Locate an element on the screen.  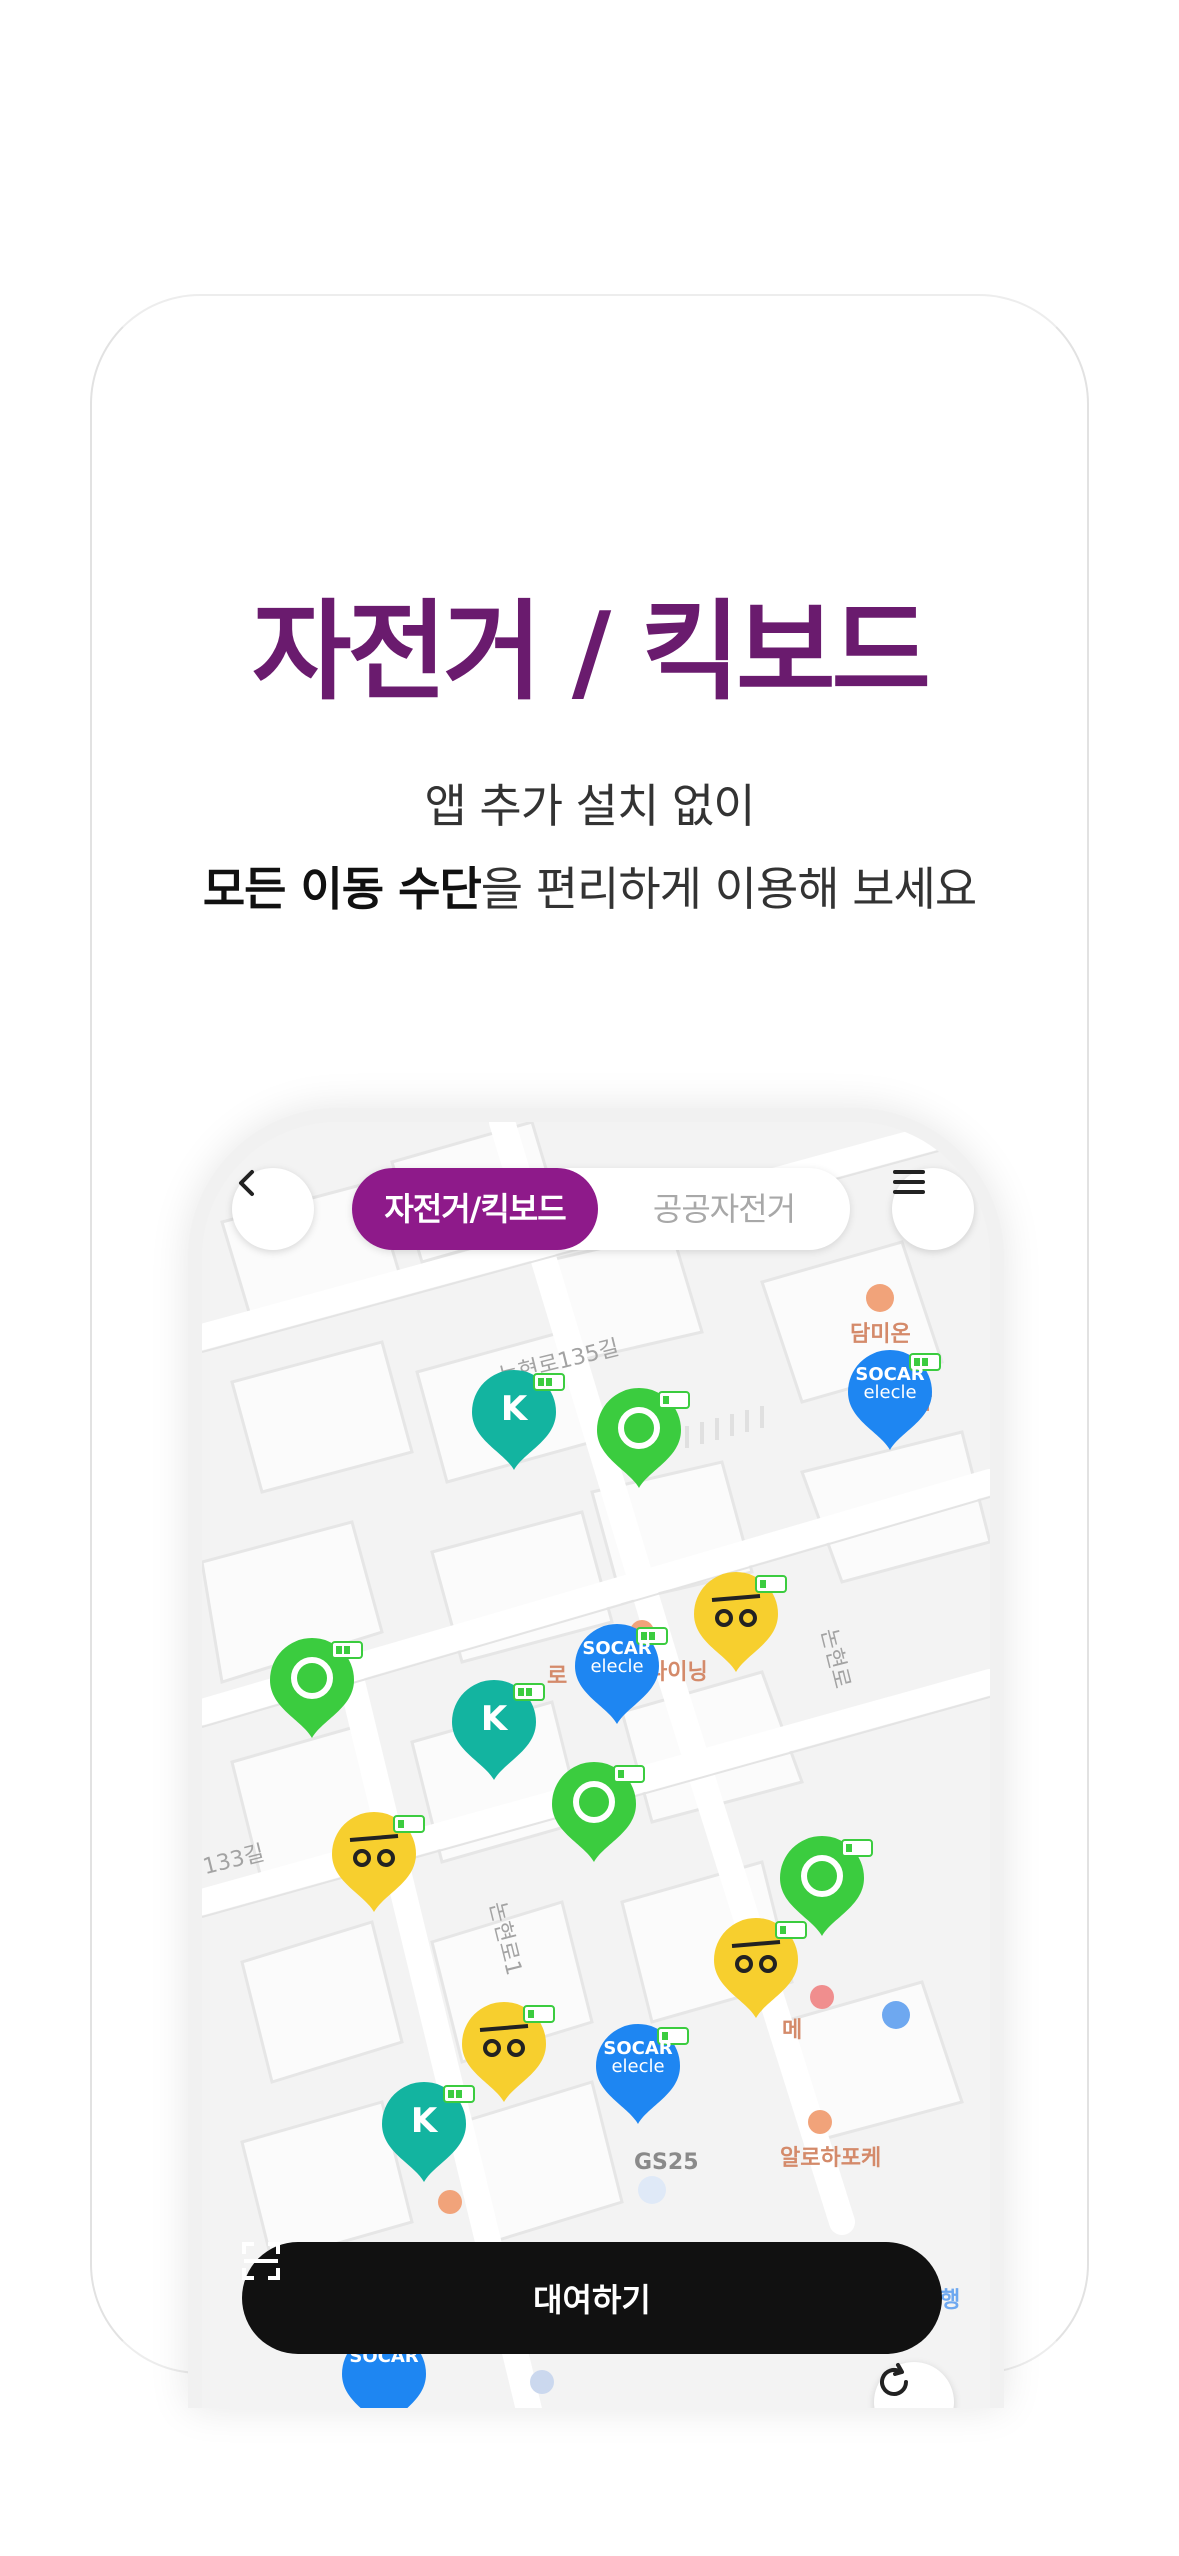
poi-label: 로 is located at coordinates (557, 1676).